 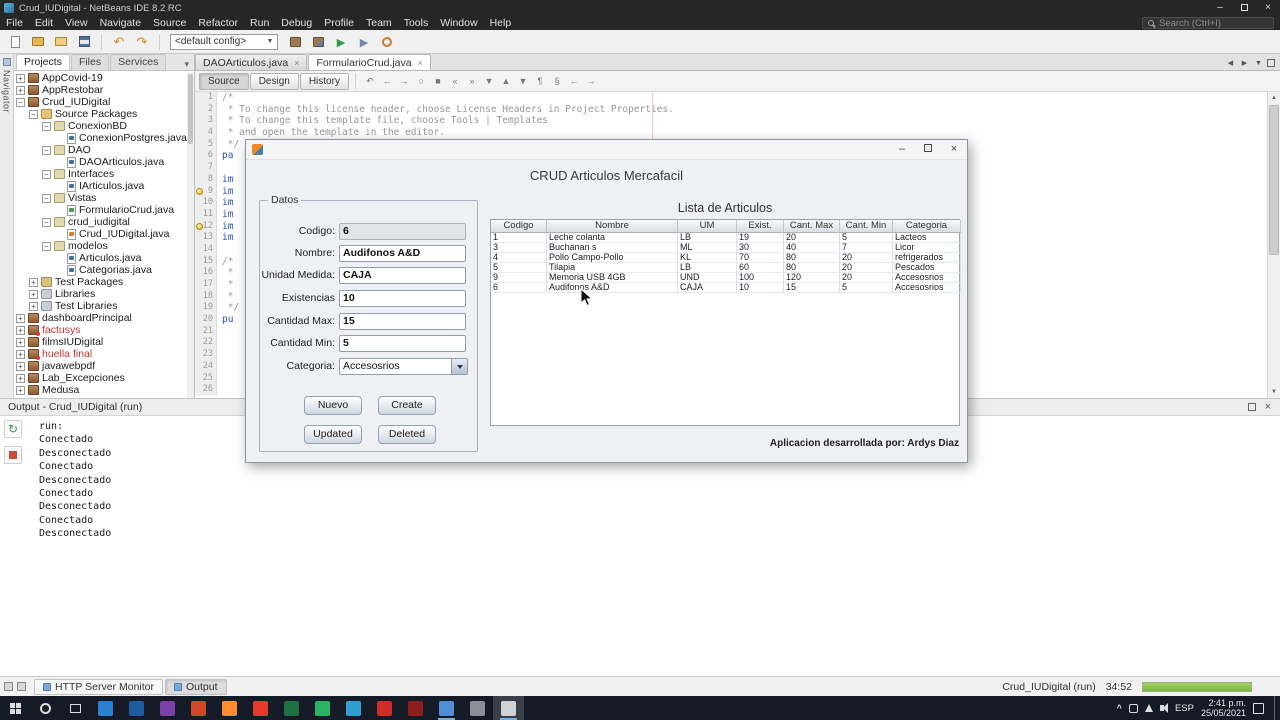 I want to click on tree-item-apprestobar: + AppRestobar, so click(x=100, y=90).